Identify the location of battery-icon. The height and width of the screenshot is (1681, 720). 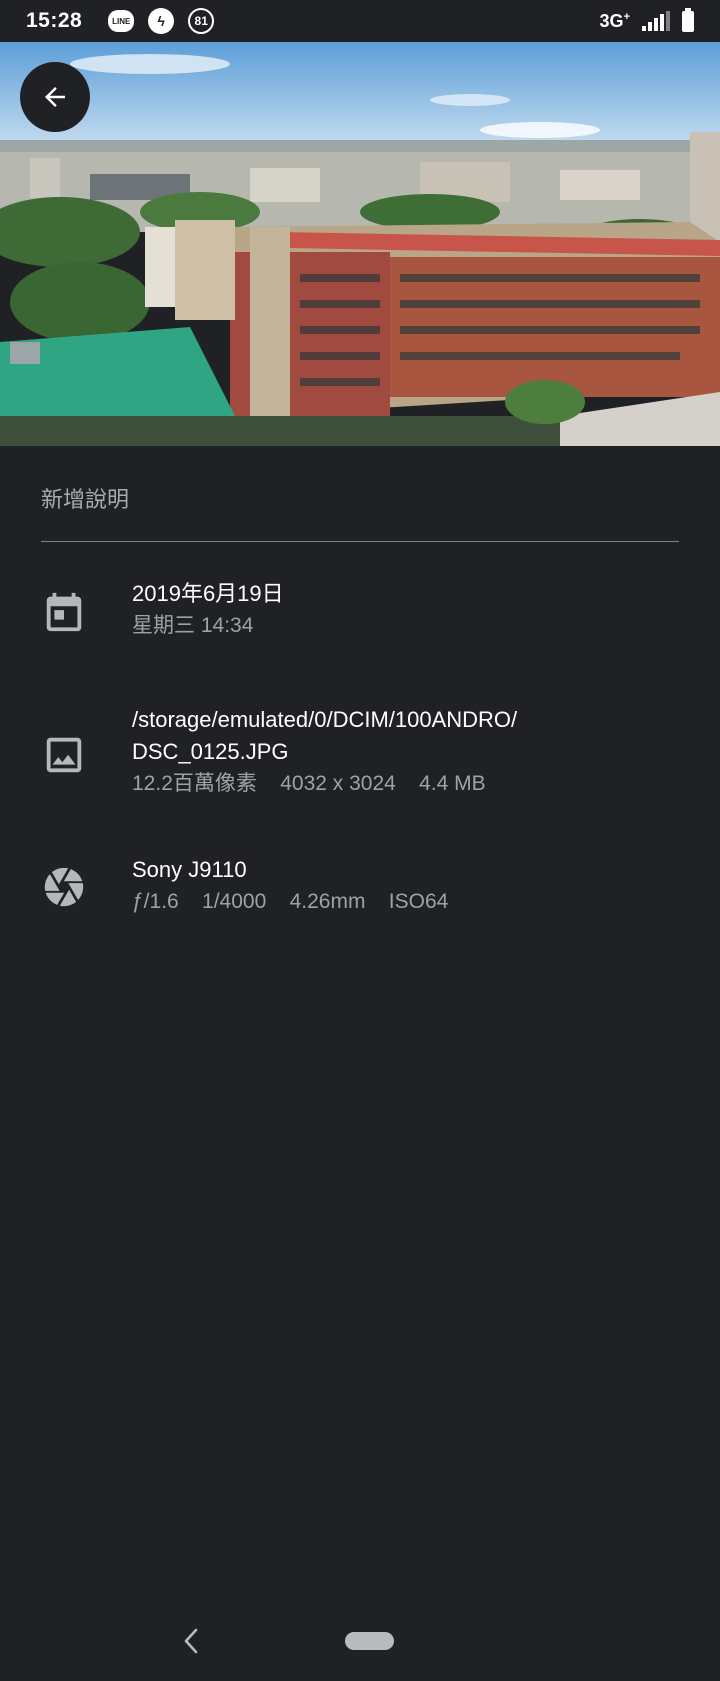
(688, 19).